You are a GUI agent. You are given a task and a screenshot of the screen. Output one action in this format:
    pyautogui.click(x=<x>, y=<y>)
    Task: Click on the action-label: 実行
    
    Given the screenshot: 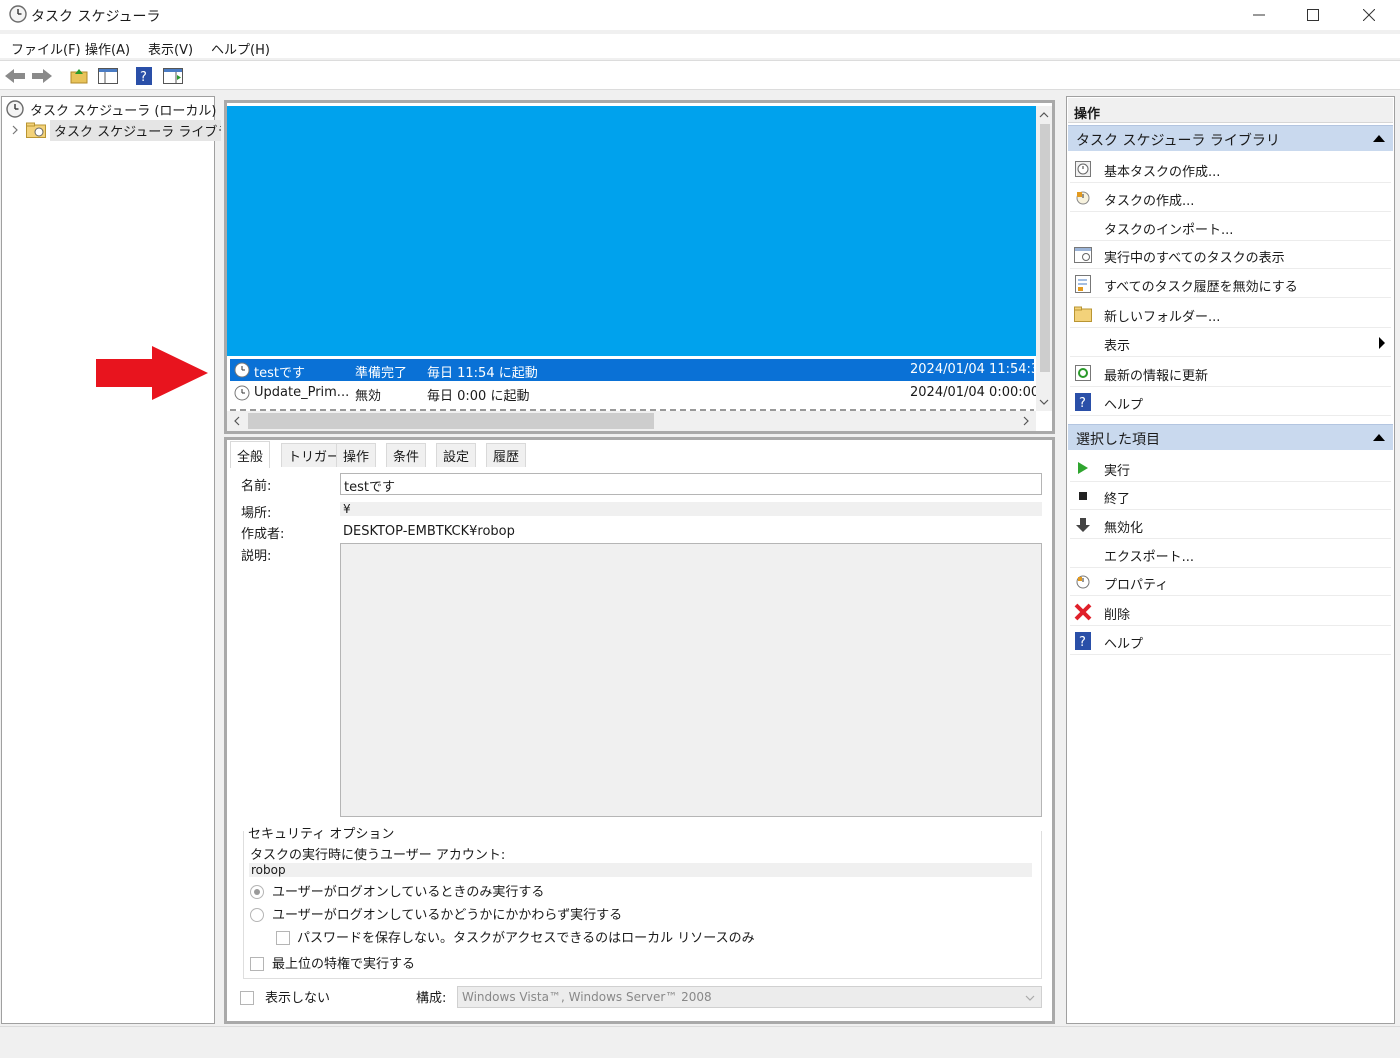 What is the action you would take?
    pyautogui.click(x=1117, y=471)
    